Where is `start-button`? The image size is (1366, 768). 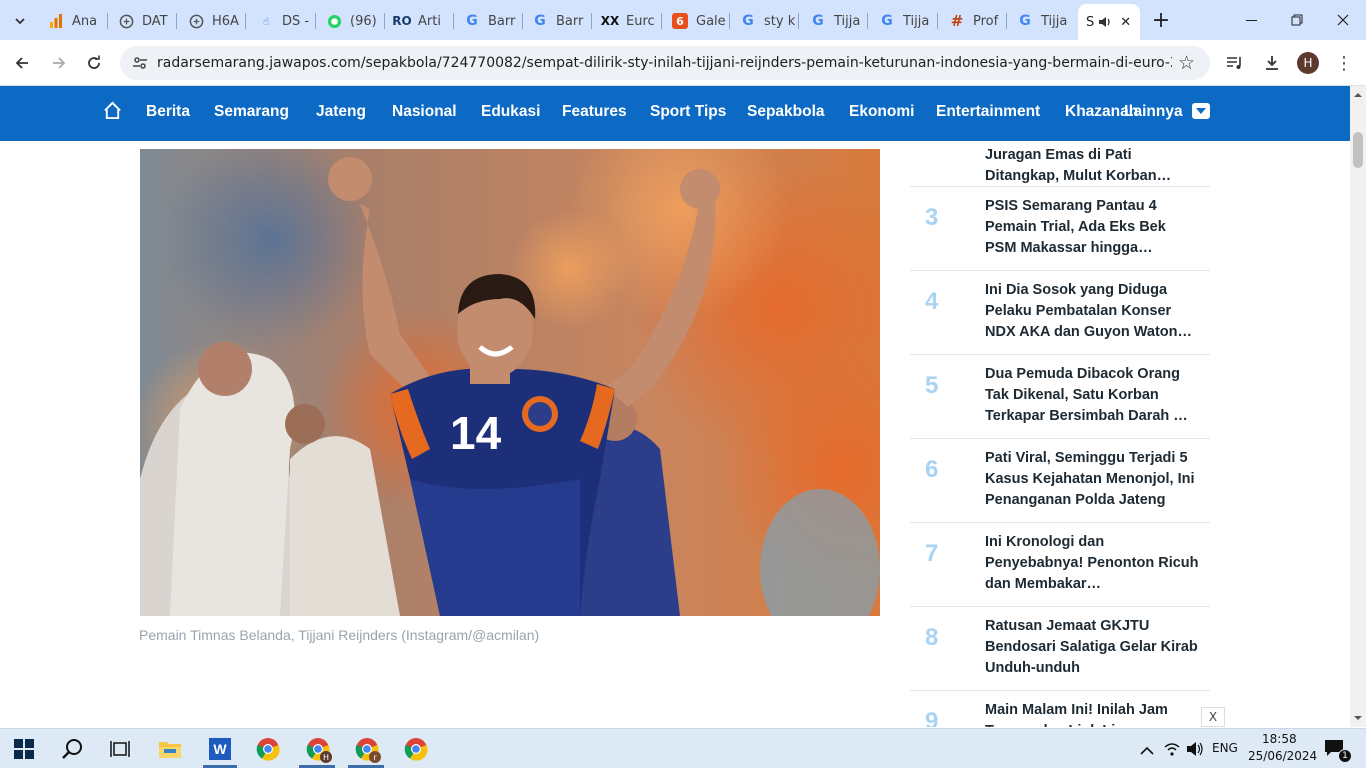 start-button is located at coordinates (24, 749).